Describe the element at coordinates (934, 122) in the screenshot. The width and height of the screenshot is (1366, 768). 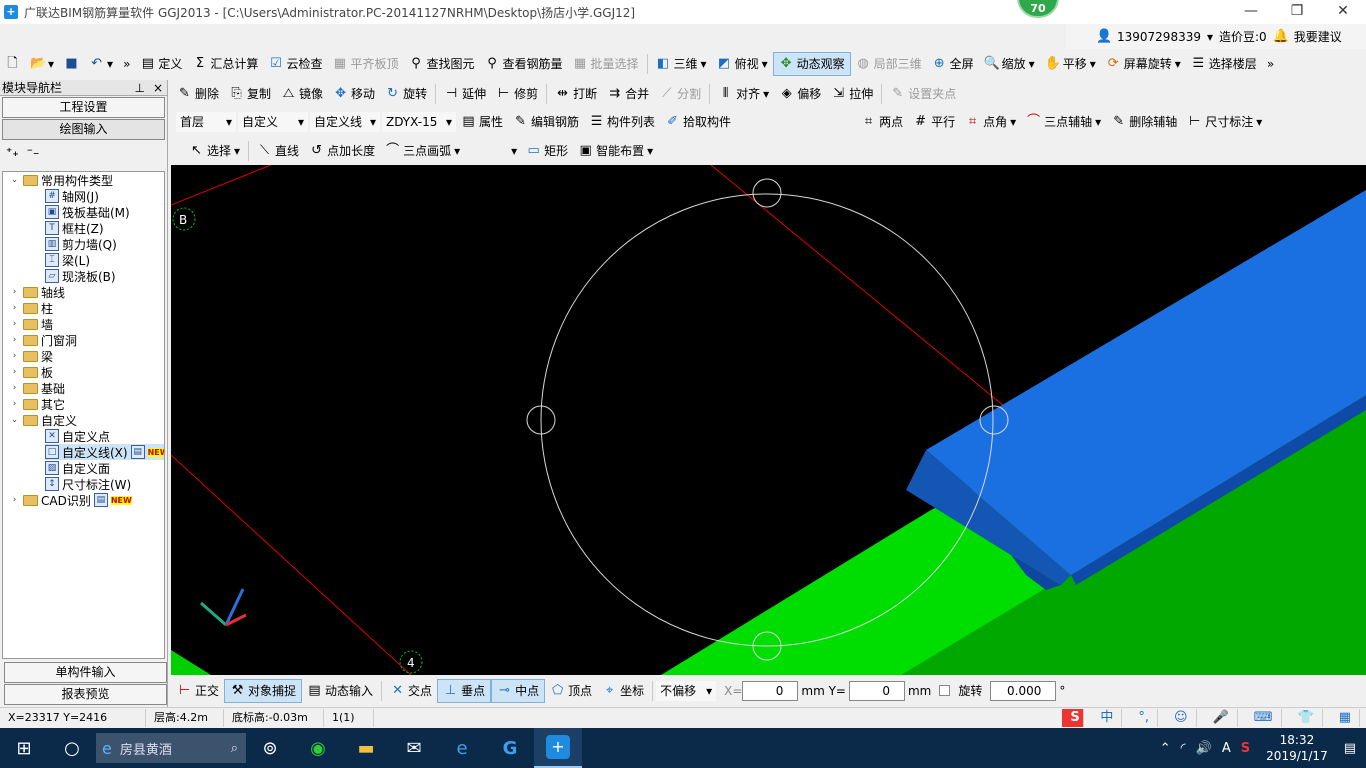
I see `parallel-axis-button: # 平行` at that location.